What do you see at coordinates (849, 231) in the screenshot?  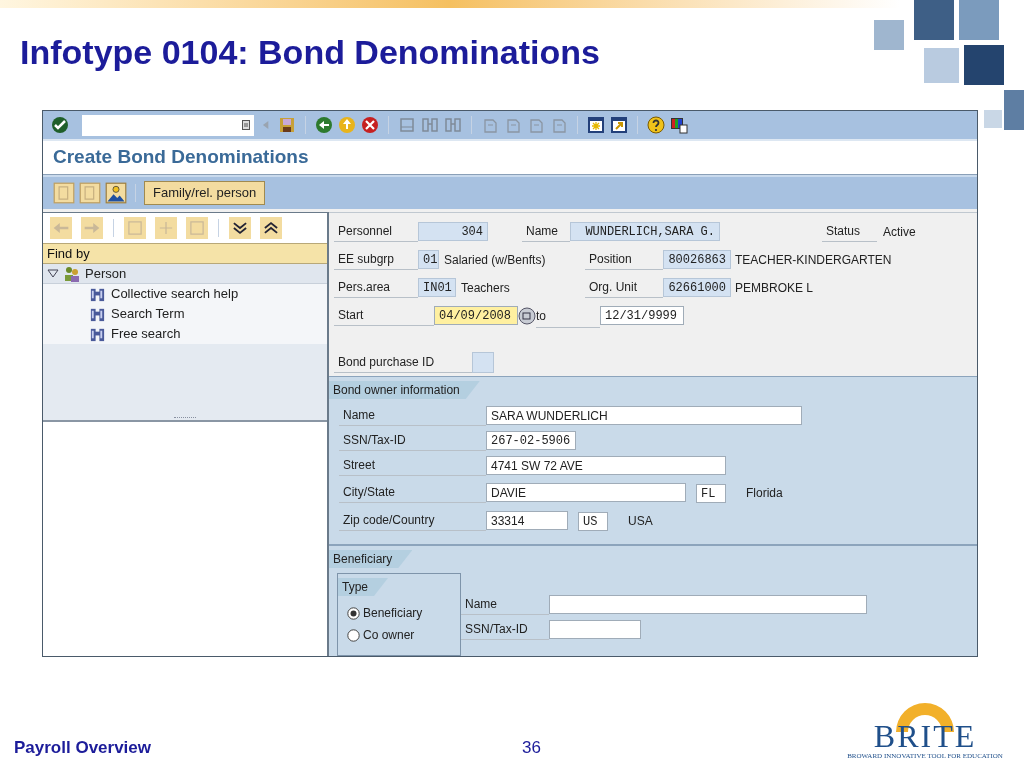 I see `field-label: Status` at bounding box center [849, 231].